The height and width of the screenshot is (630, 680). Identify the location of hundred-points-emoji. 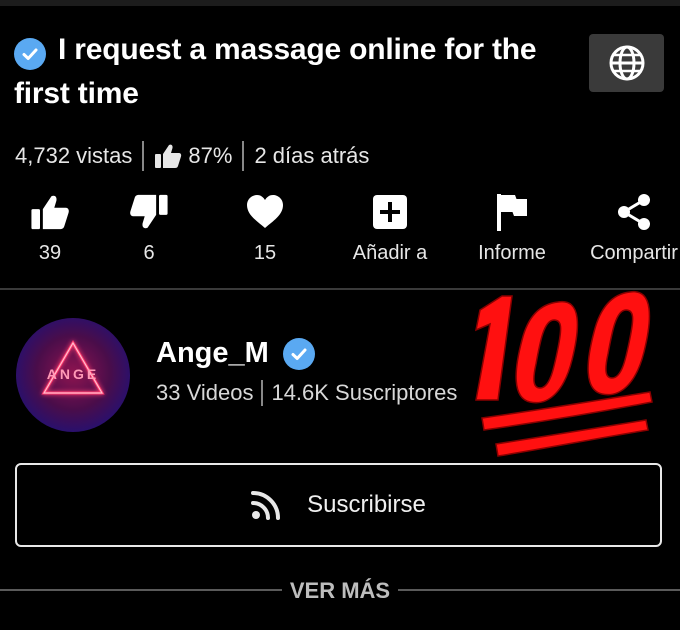
(563, 374).